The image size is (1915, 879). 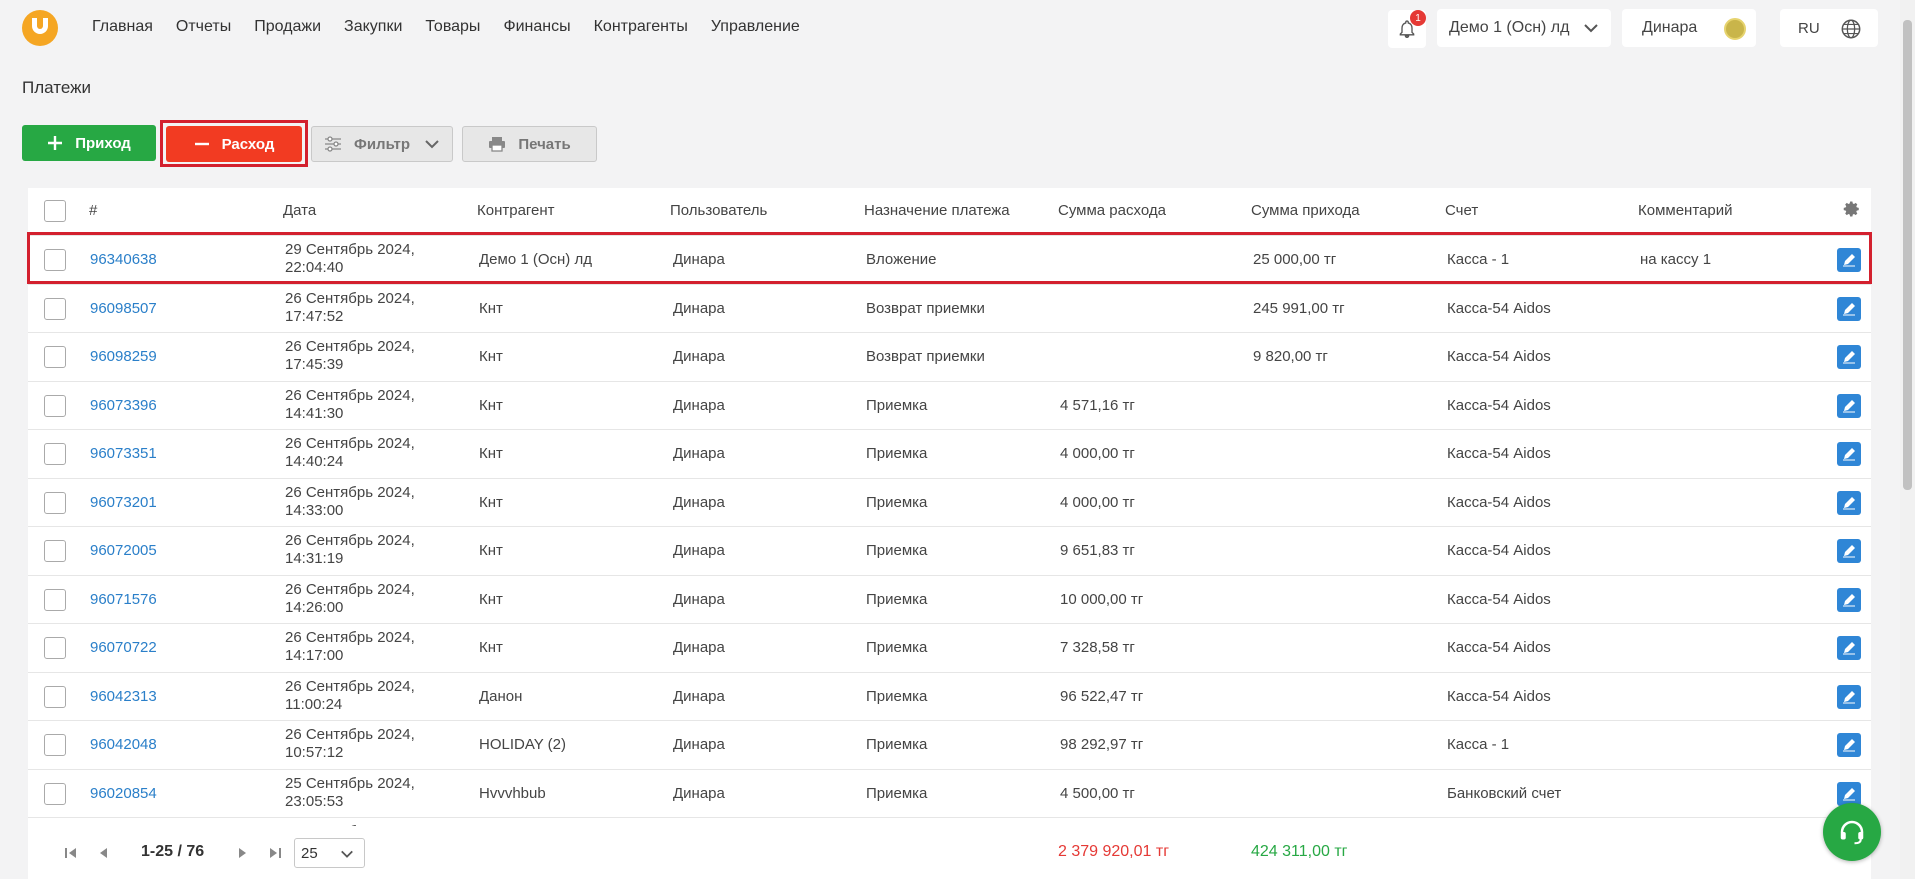 I want to click on contractor-cell: Кнт, so click(x=491, y=599).